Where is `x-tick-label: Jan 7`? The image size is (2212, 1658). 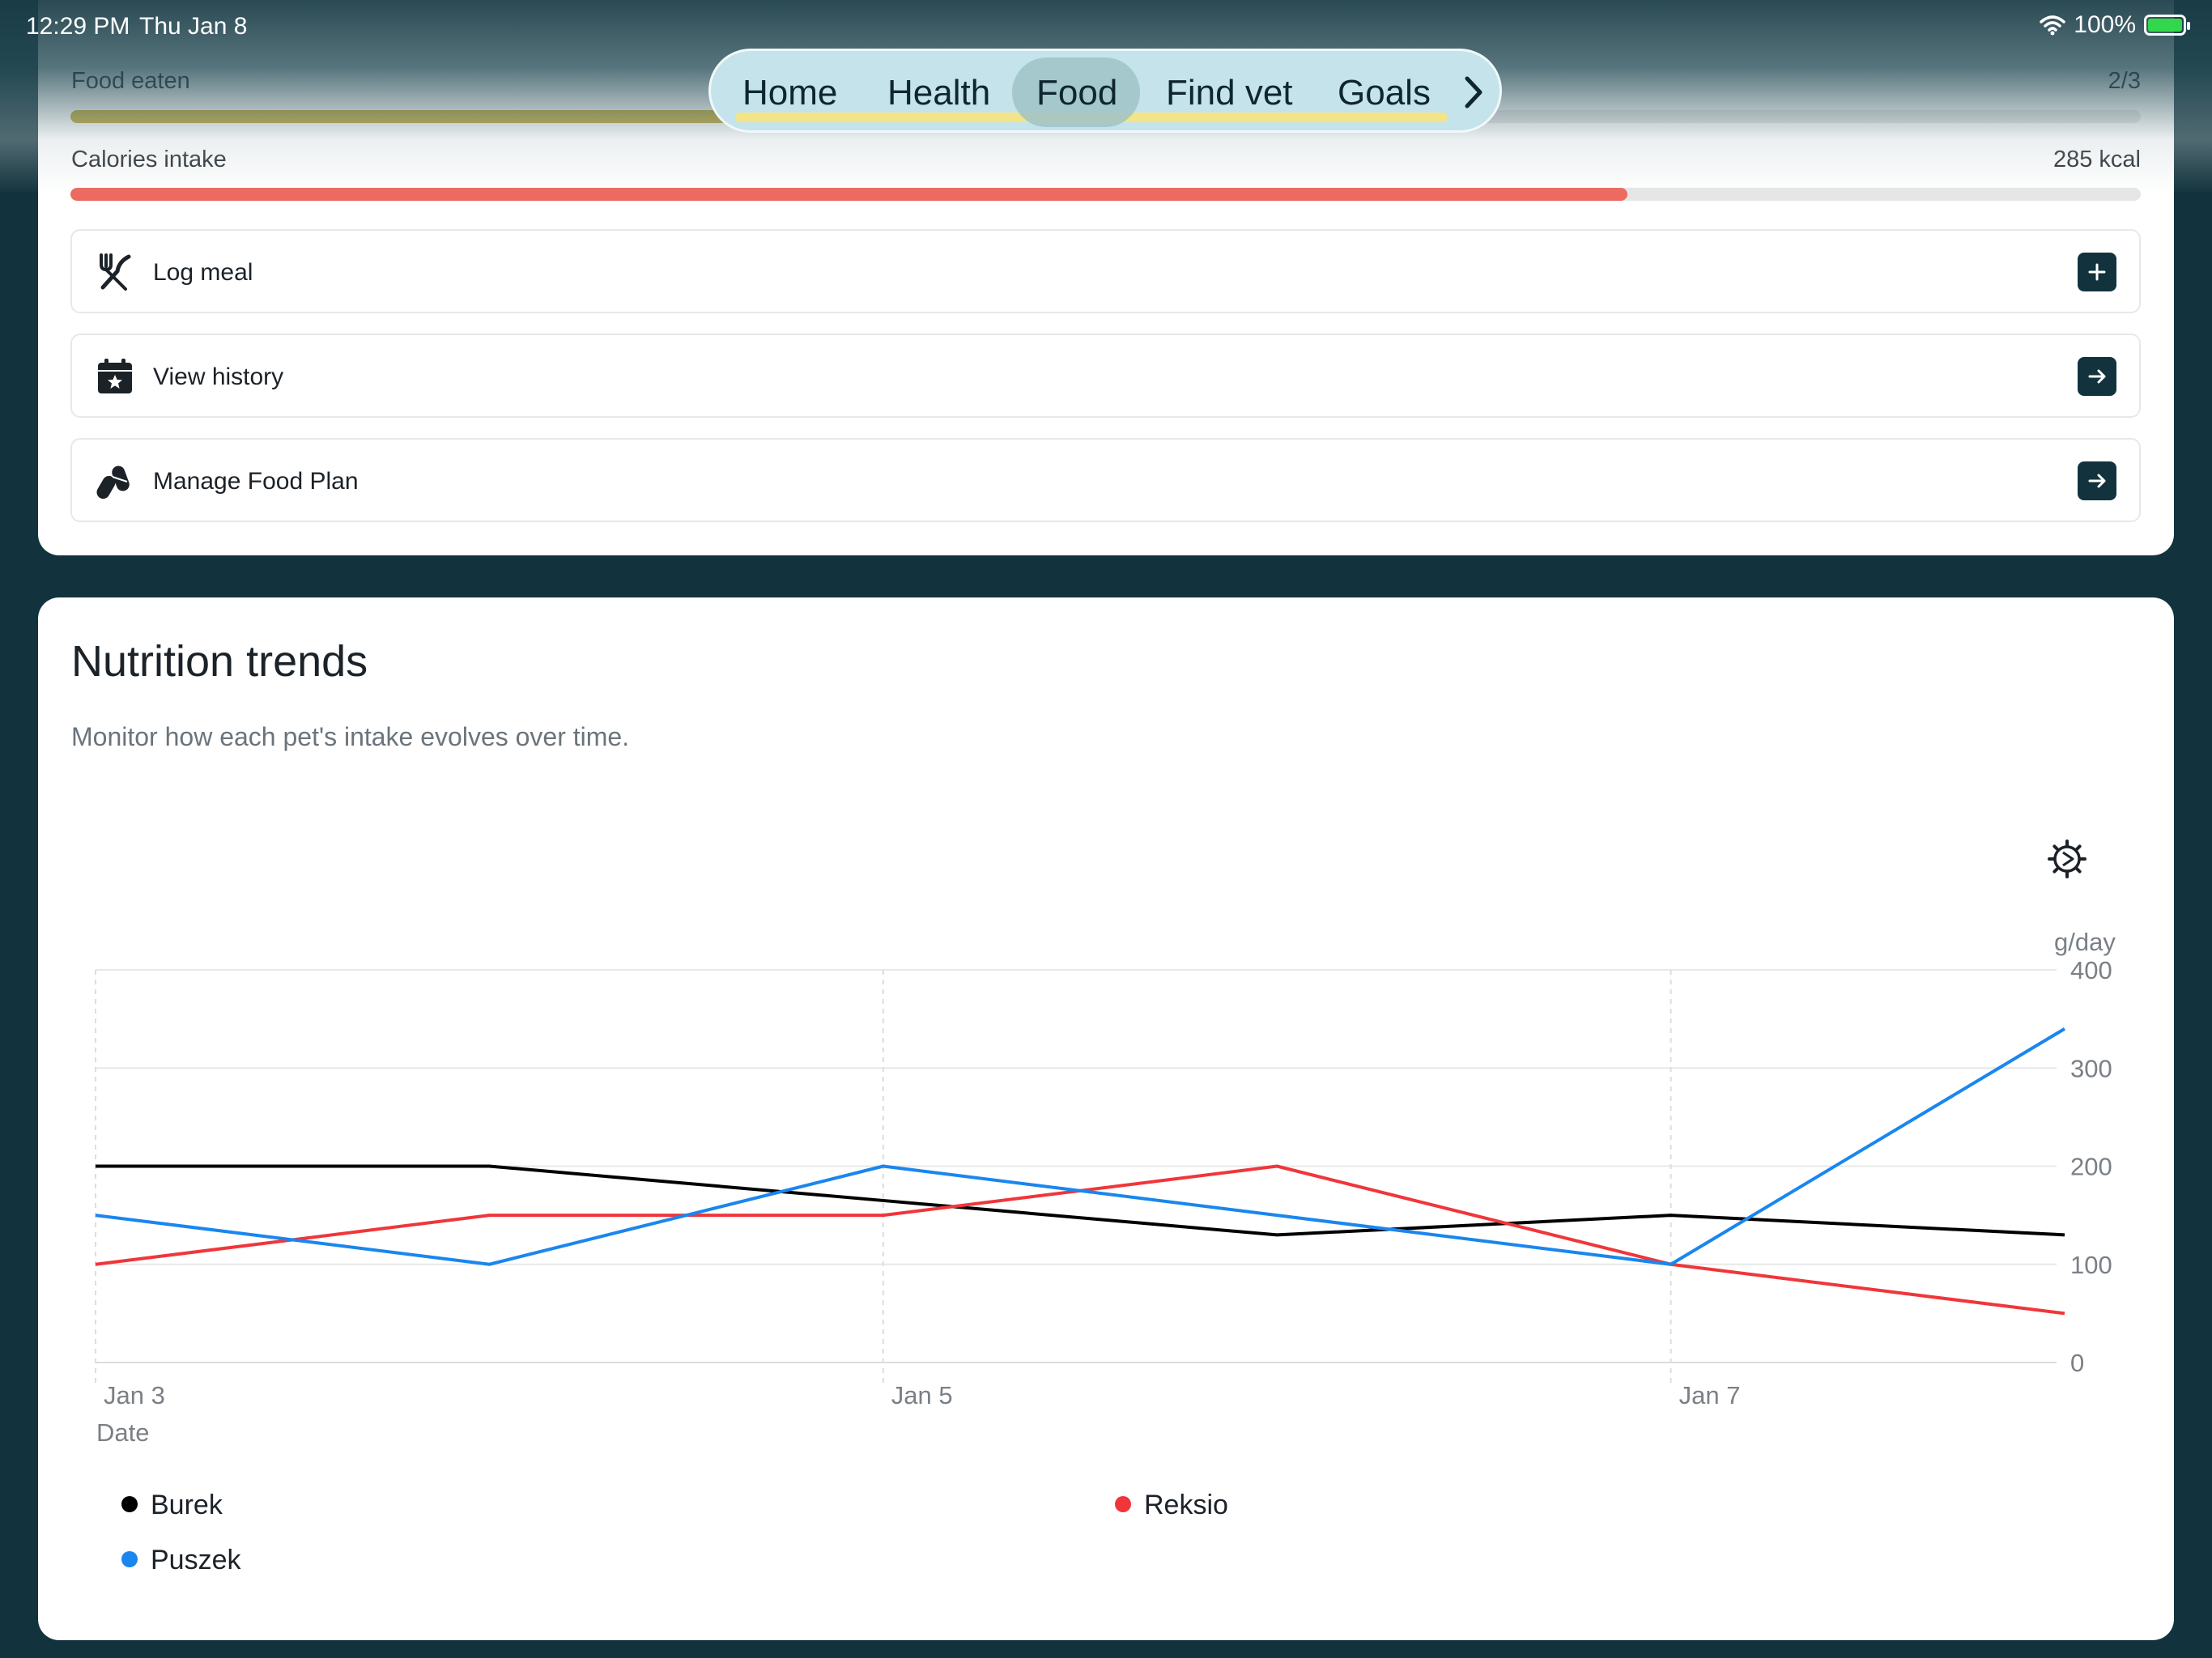
x-tick-label: Jan 7 is located at coordinates (1710, 1395).